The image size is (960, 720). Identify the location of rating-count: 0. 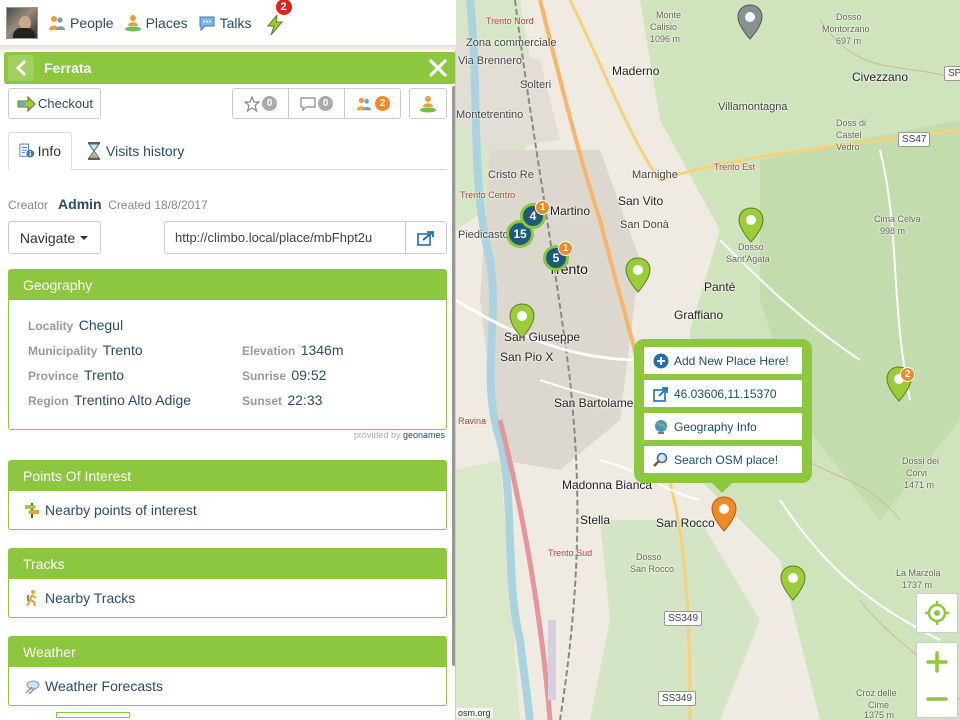
(269, 103).